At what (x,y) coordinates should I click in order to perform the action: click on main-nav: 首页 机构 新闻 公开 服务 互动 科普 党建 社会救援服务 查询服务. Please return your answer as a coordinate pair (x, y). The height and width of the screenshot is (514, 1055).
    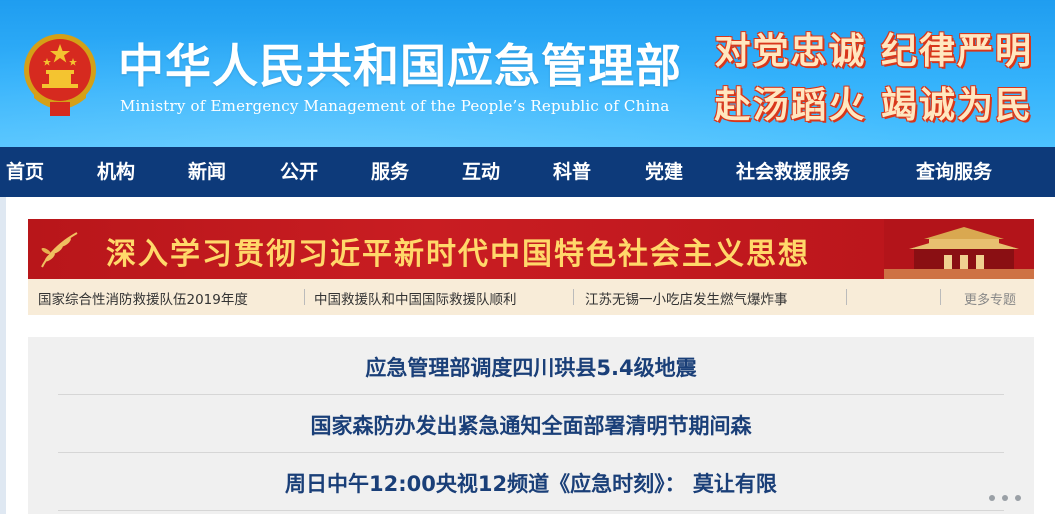
    Looking at the image, I should click on (527, 172).